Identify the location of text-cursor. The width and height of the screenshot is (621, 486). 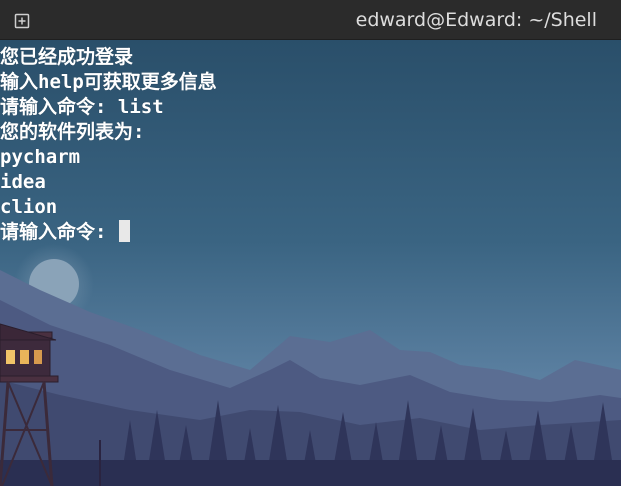
(124, 231).